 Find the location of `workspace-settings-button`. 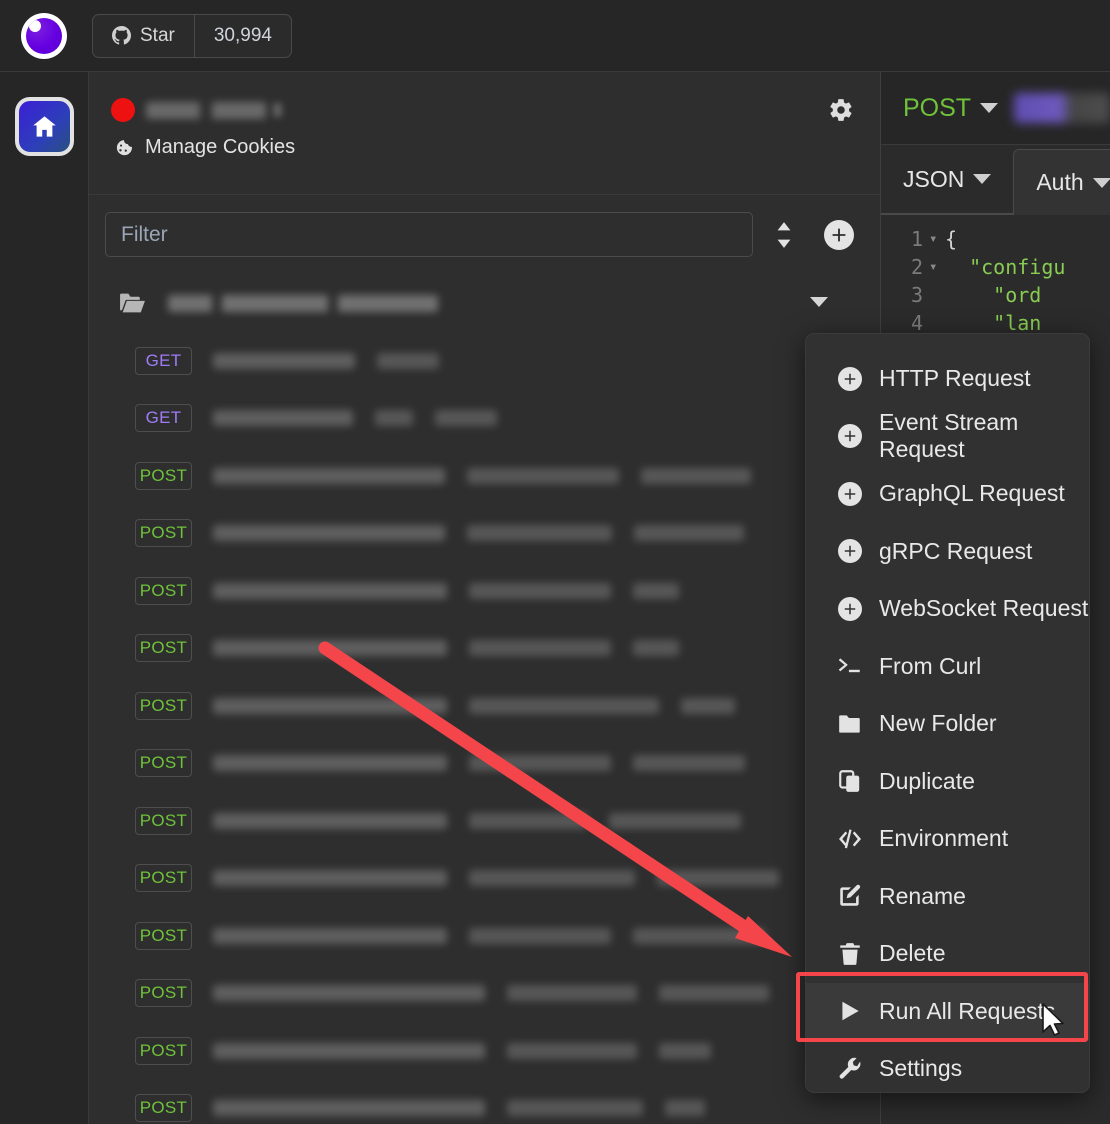

workspace-settings-button is located at coordinates (841, 110).